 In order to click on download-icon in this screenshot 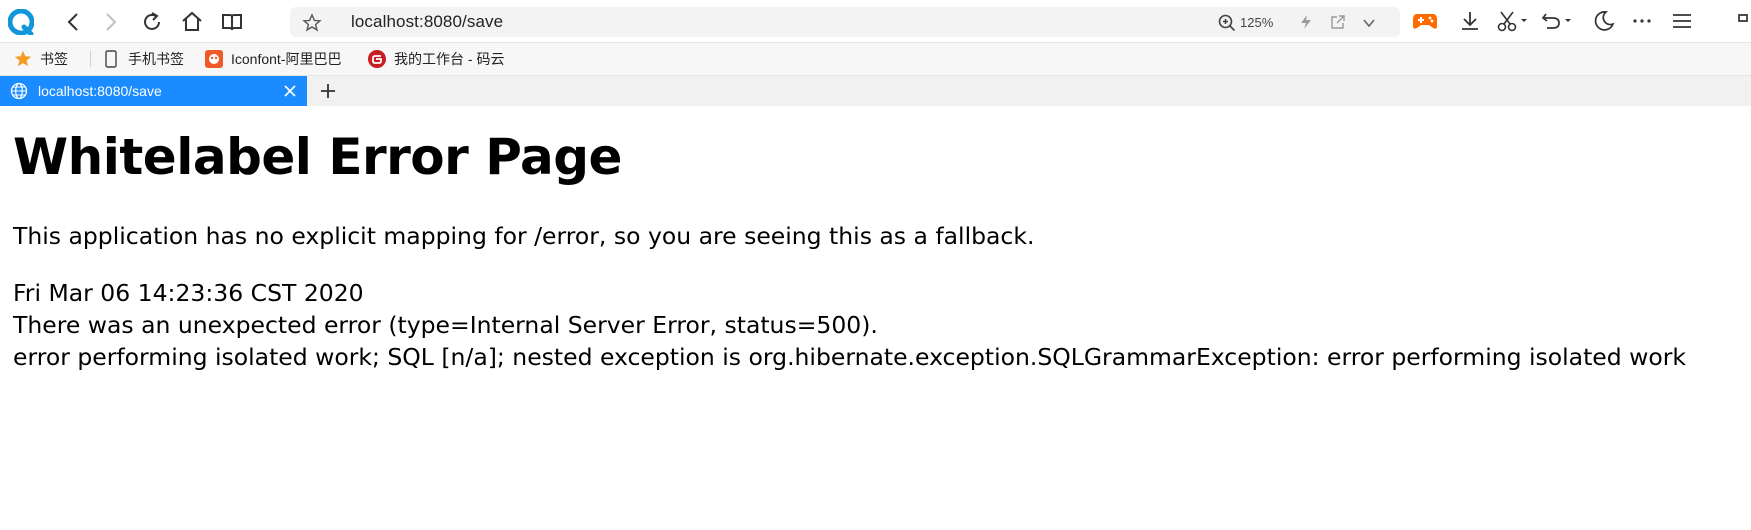, I will do `click(1470, 21)`.